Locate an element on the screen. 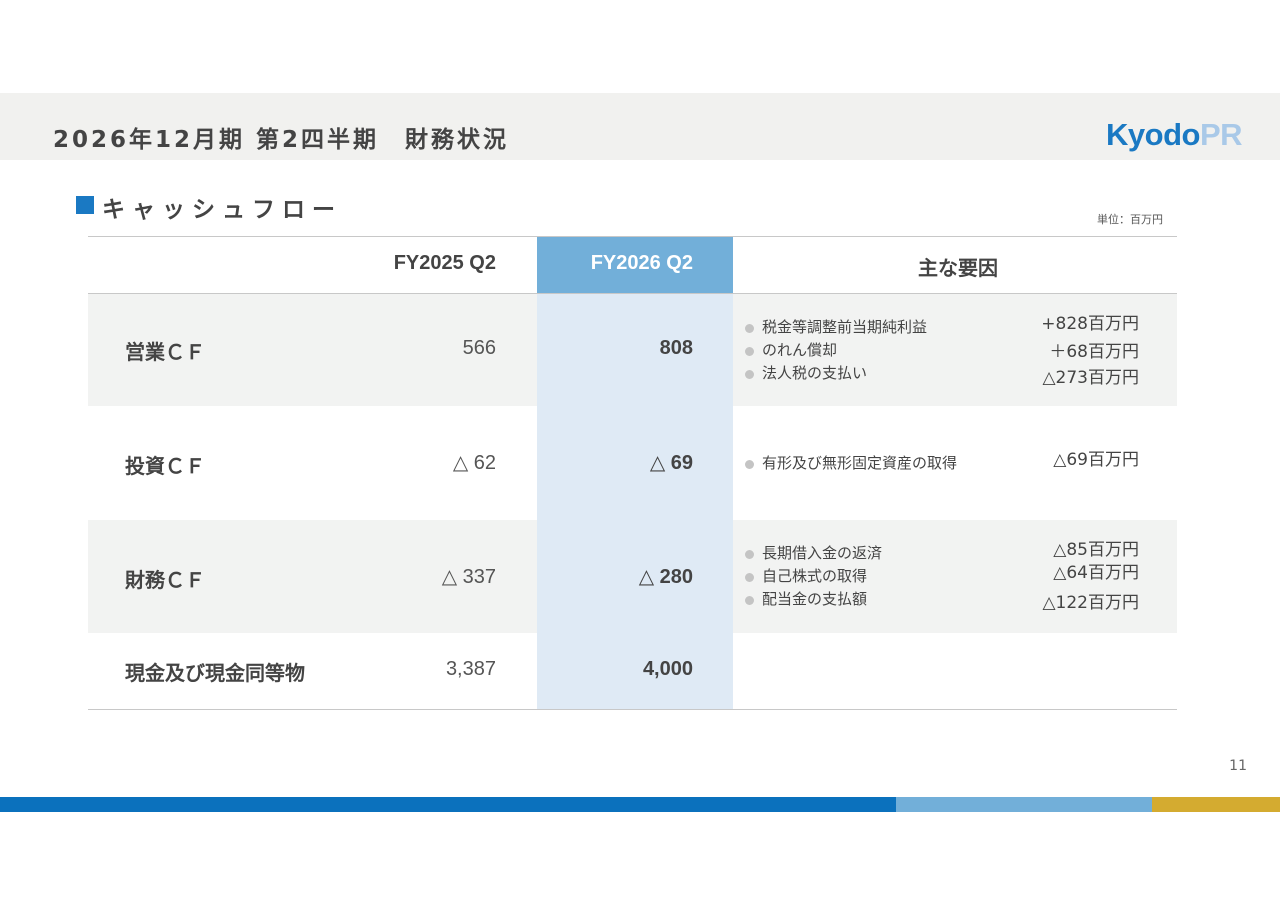 The width and height of the screenshot is (1280, 905). footer-bar-light-blue is located at coordinates (1024, 804).